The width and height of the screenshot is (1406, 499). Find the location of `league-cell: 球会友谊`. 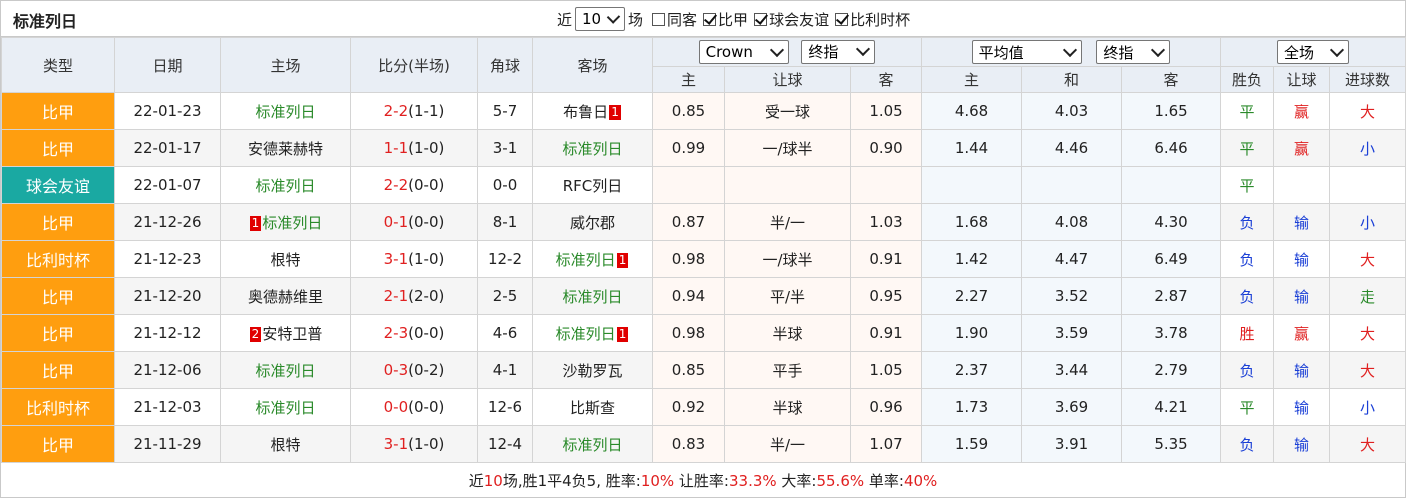

league-cell: 球会友谊 is located at coordinates (58, 185).